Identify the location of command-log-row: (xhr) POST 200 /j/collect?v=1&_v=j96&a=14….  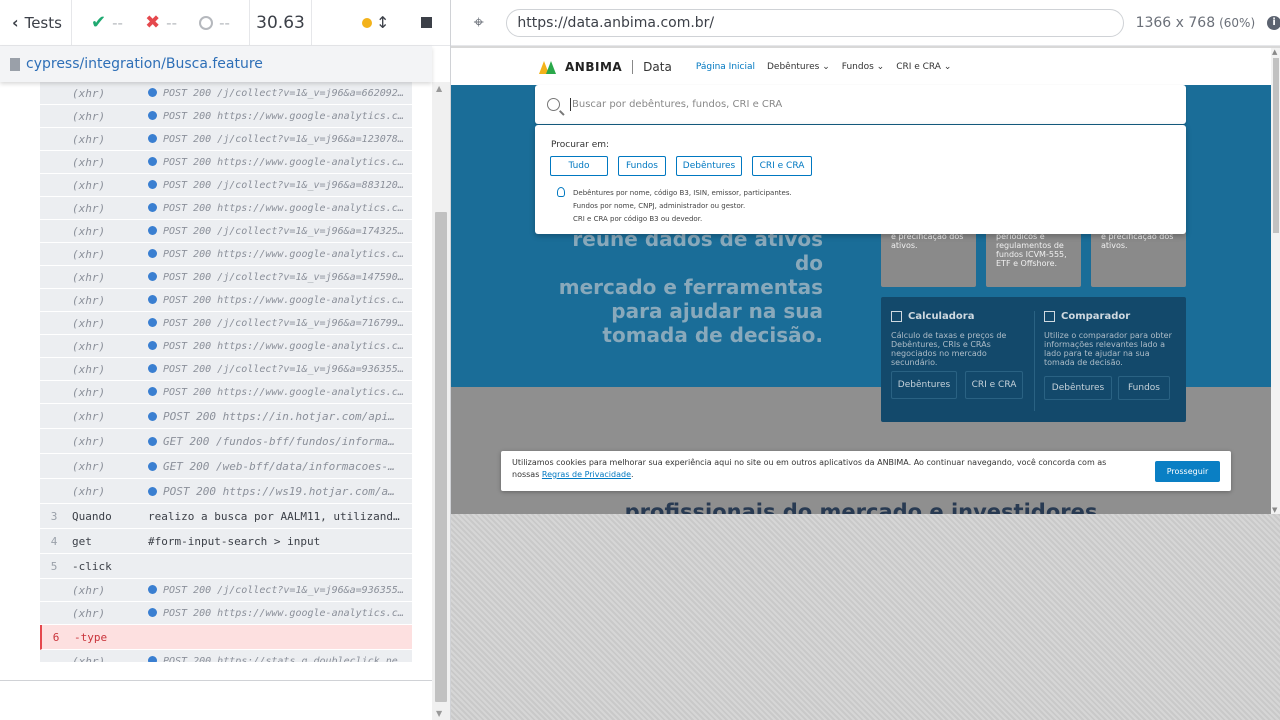
(226, 277).